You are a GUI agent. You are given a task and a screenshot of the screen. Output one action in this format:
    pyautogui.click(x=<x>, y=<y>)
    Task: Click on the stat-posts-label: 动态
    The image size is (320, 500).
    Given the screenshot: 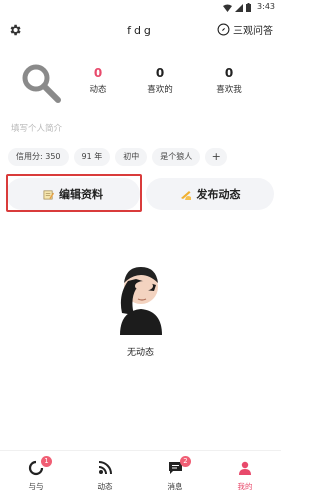 What is the action you would take?
    pyautogui.click(x=98, y=90)
    